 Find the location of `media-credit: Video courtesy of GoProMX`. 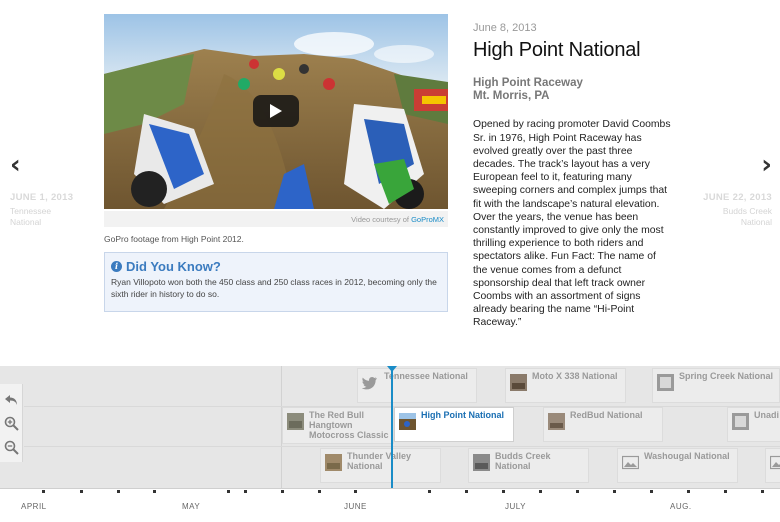

media-credit: Video courtesy of GoProMX is located at coordinates (276, 219).